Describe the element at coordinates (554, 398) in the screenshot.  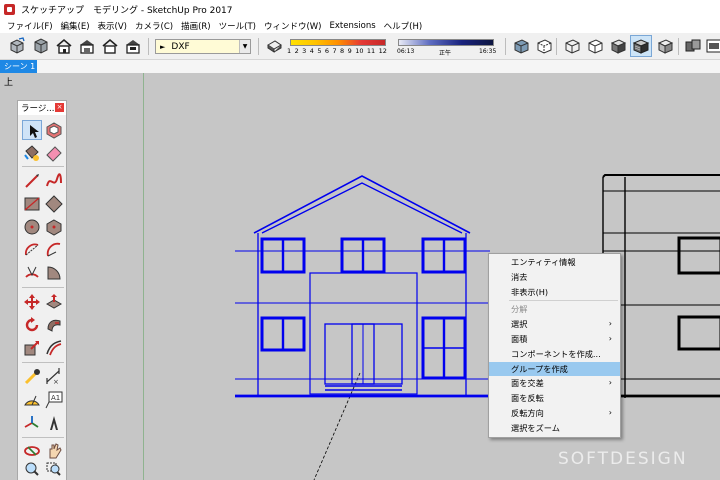
I see `cm-reverse-faces: 面を反転` at that location.